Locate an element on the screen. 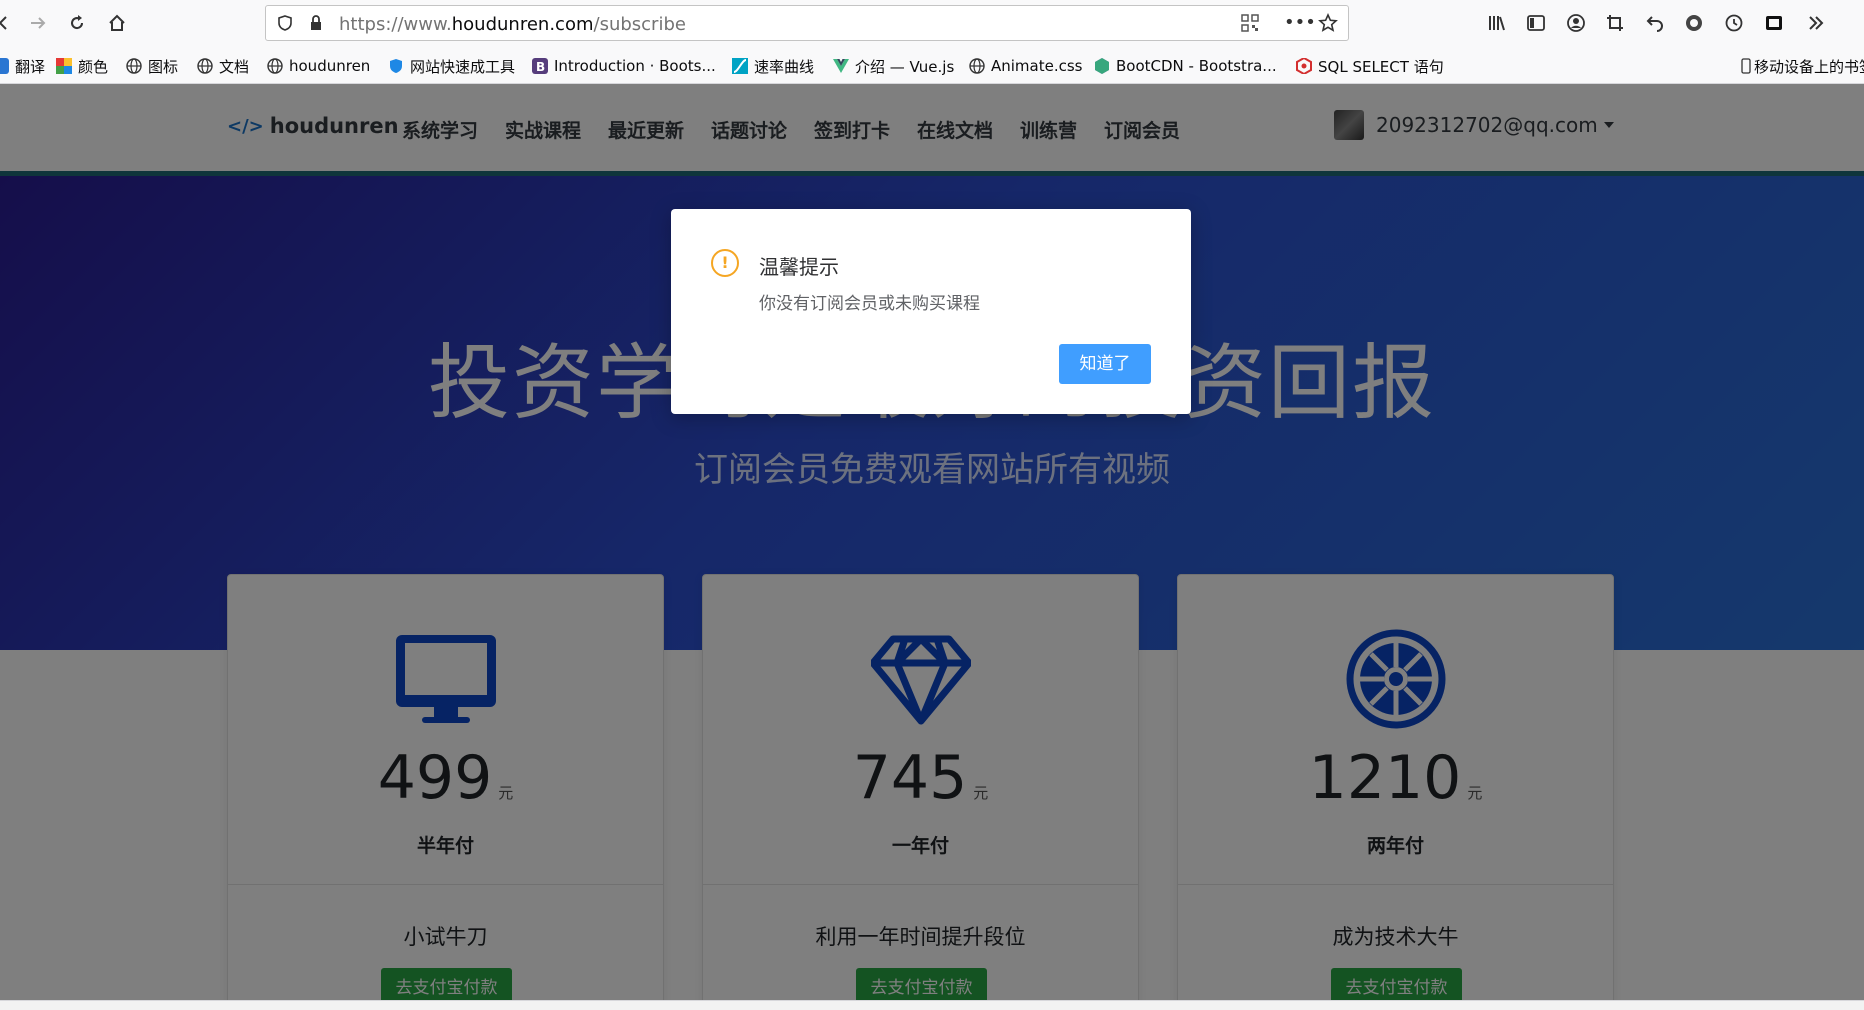  bookmark-item: 速率曲线 is located at coordinates (772, 66).